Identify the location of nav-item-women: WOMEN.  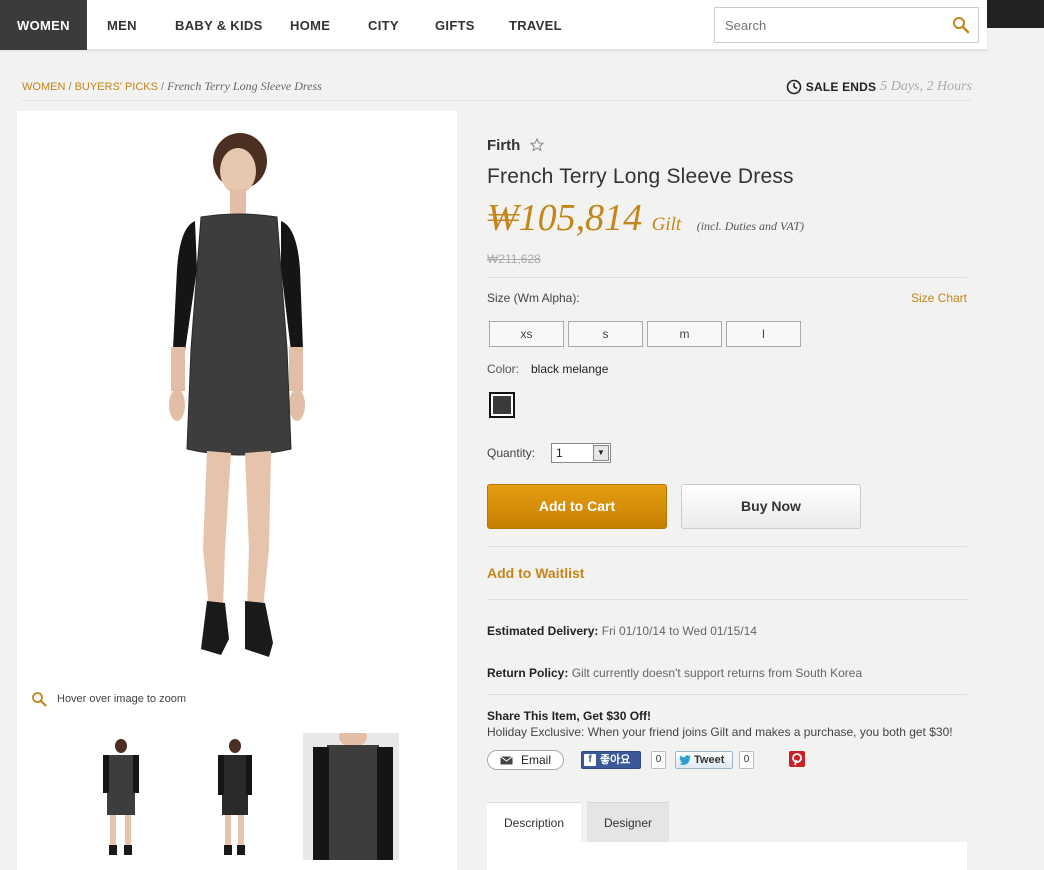
(43, 25).